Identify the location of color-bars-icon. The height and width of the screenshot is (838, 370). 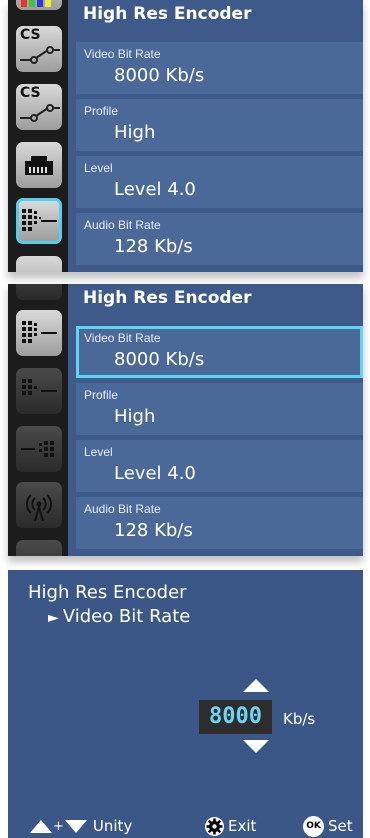
(36, 3).